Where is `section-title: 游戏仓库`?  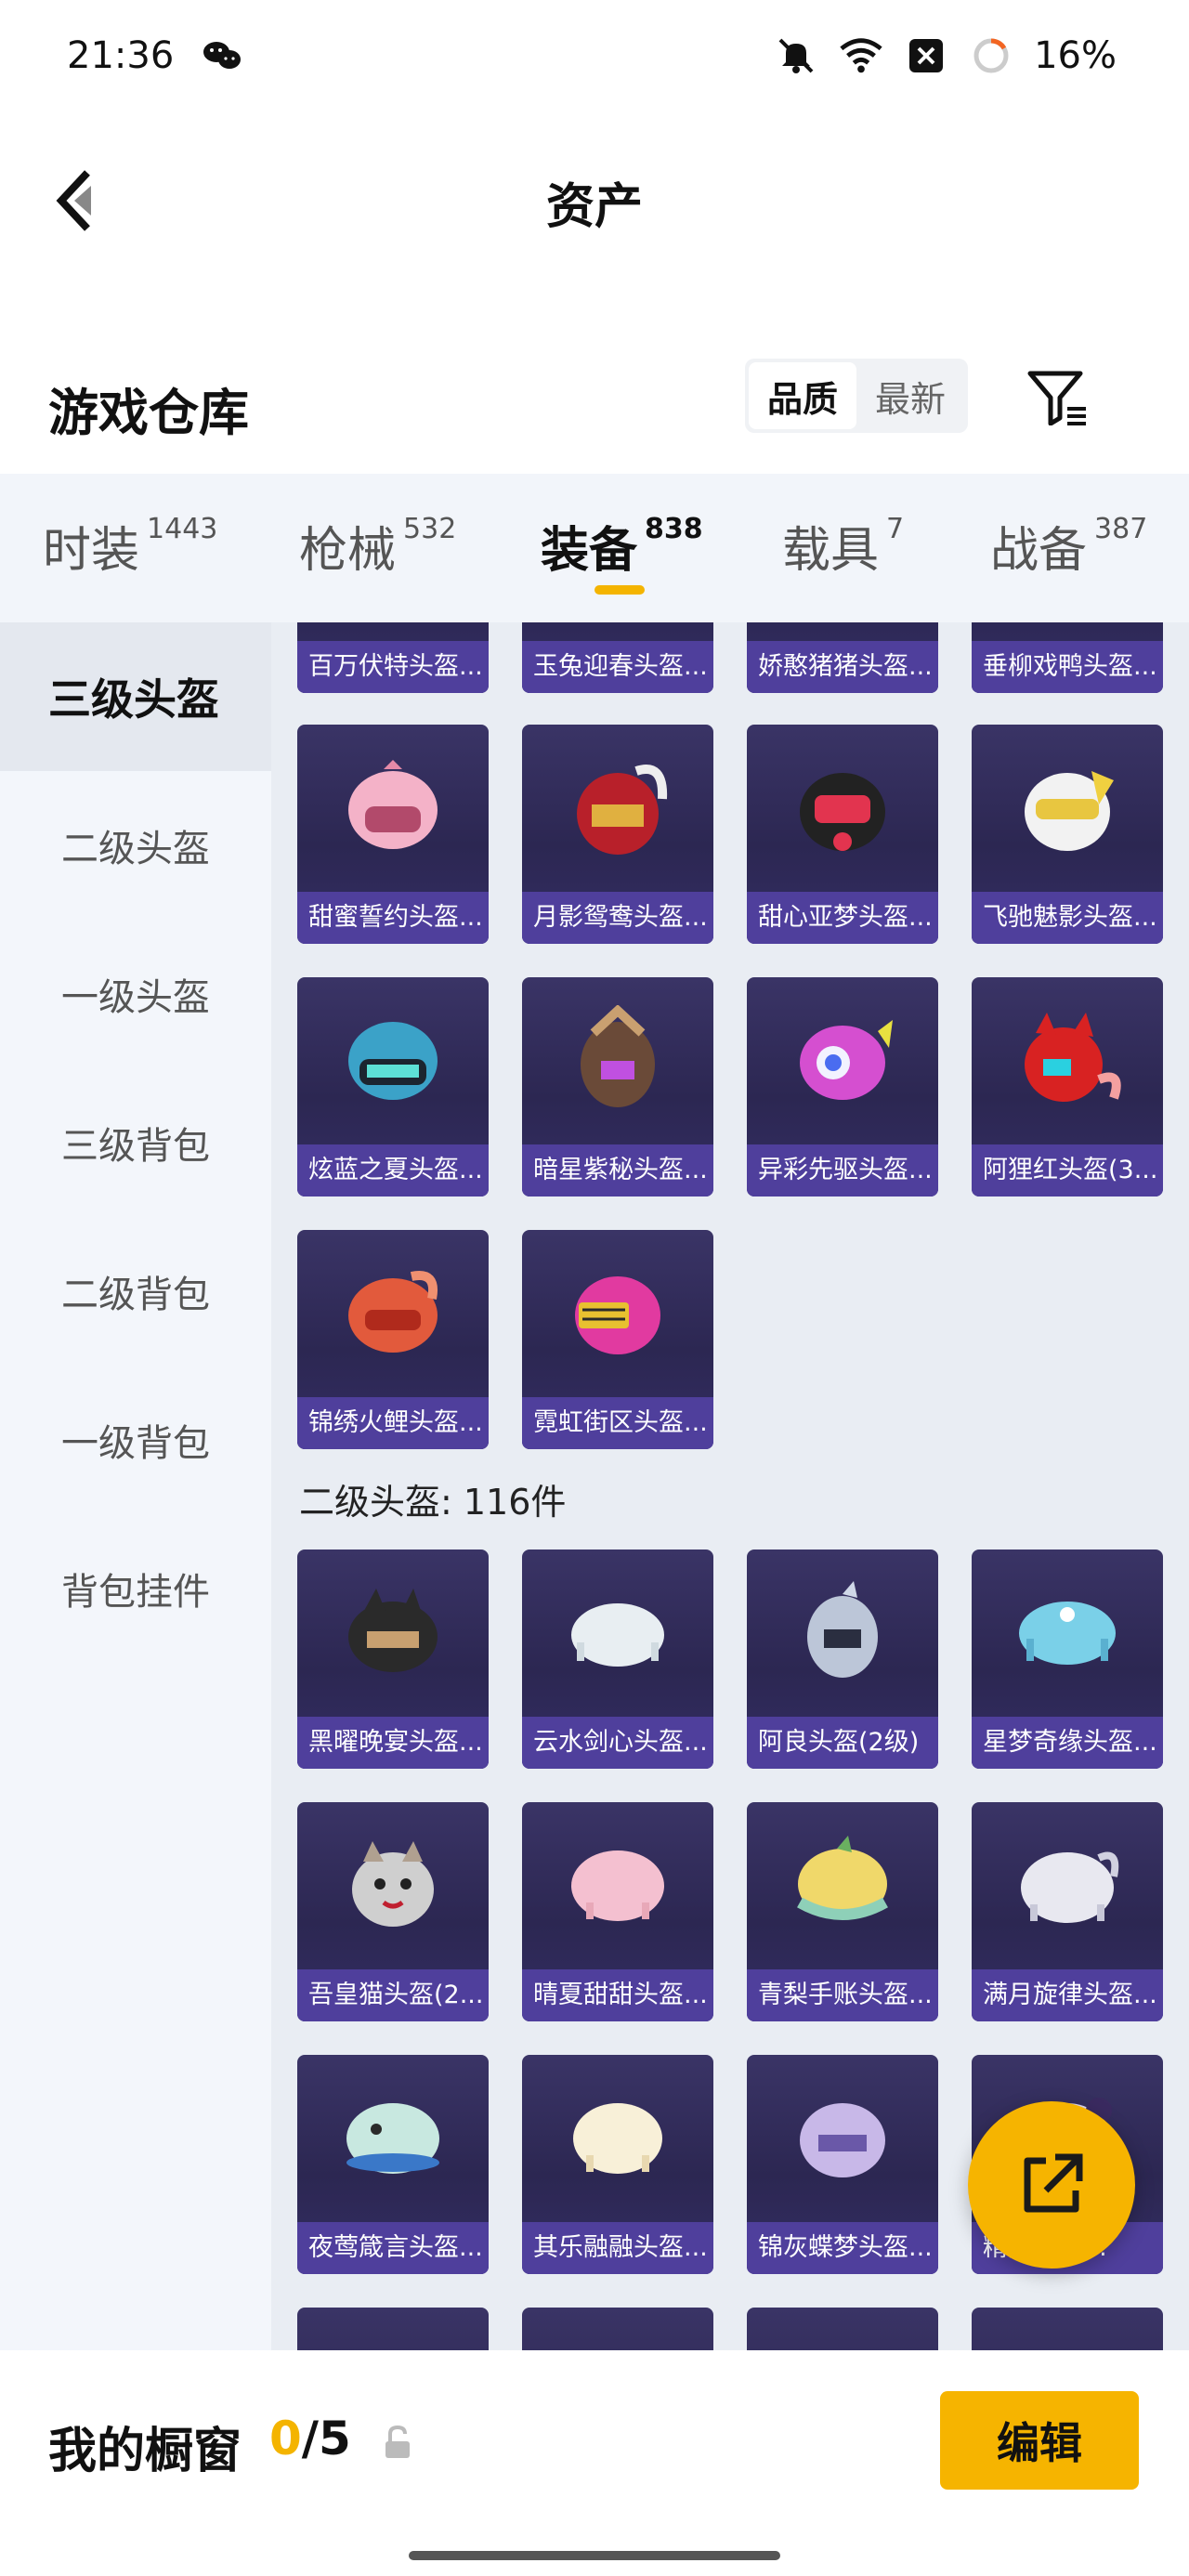 section-title: 游戏仓库 is located at coordinates (148, 413).